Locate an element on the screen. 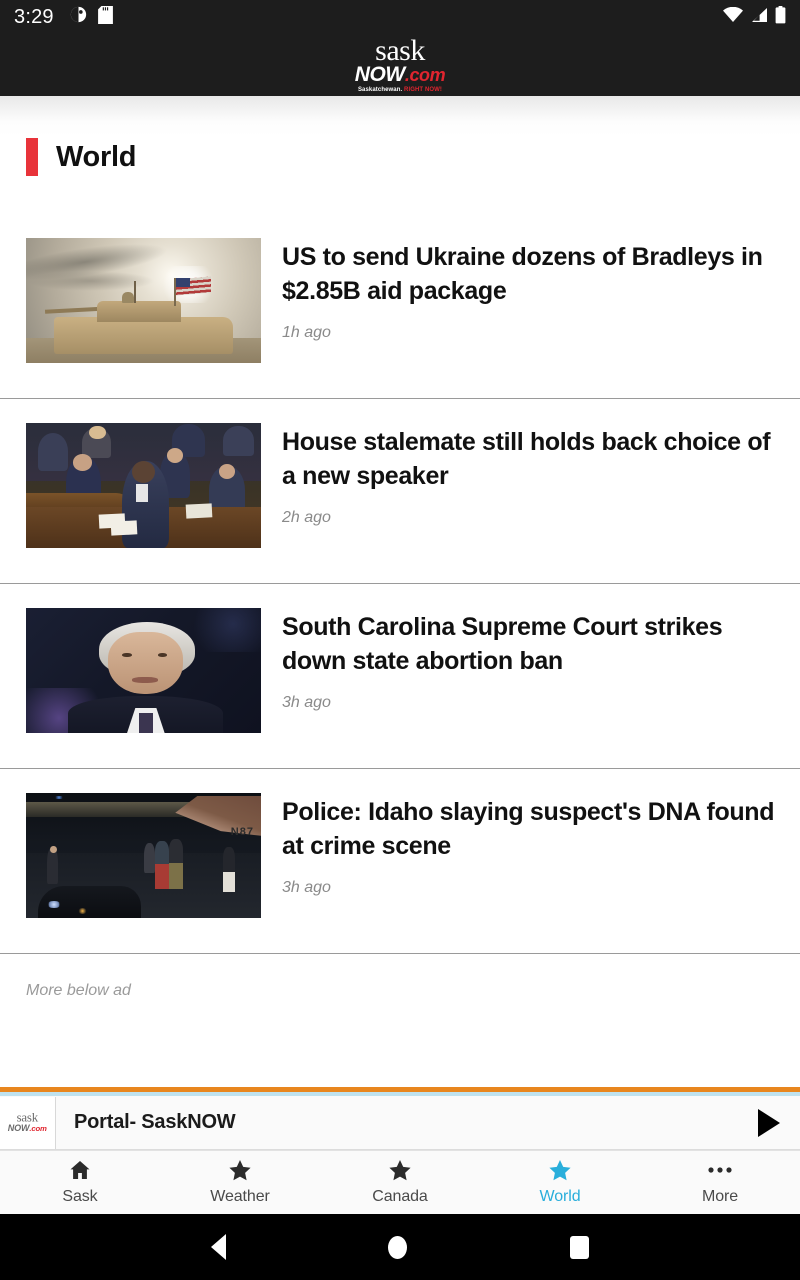 Image resolution: width=800 pixels, height=1280 pixels. article-thumbnail: N87 is located at coordinates (143, 855).